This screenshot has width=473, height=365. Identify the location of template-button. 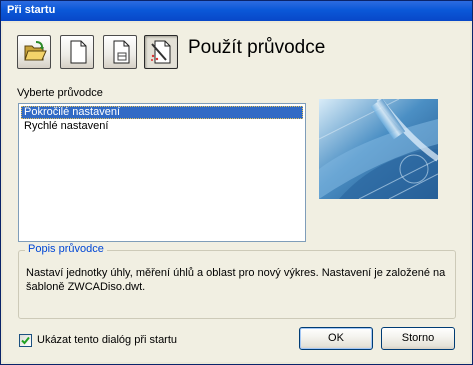
(120, 52).